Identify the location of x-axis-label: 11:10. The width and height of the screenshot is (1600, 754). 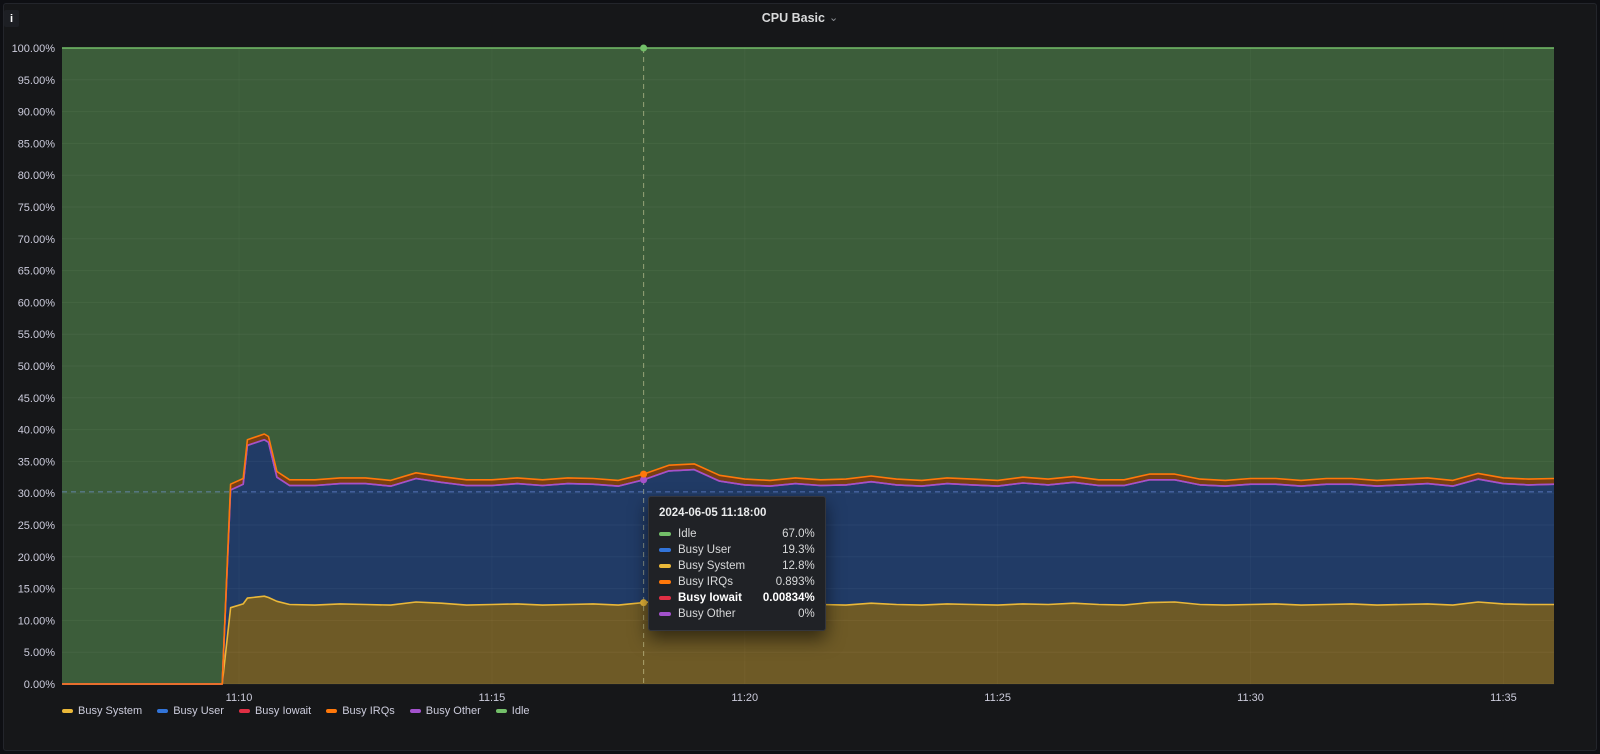
(239, 698).